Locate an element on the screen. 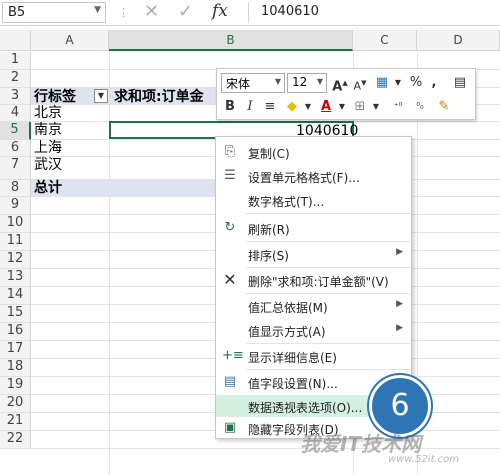 The width and height of the screenshot is (500, 475). menu-item-label: 显示详细信息(E) is located at coordinates (292, 358).